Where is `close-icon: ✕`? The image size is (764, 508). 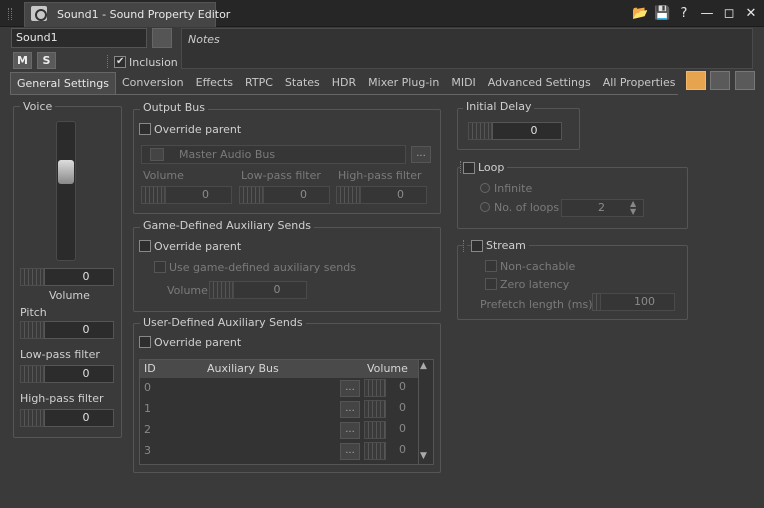
close-icon: ✕ is located at coordinates (751, 14).